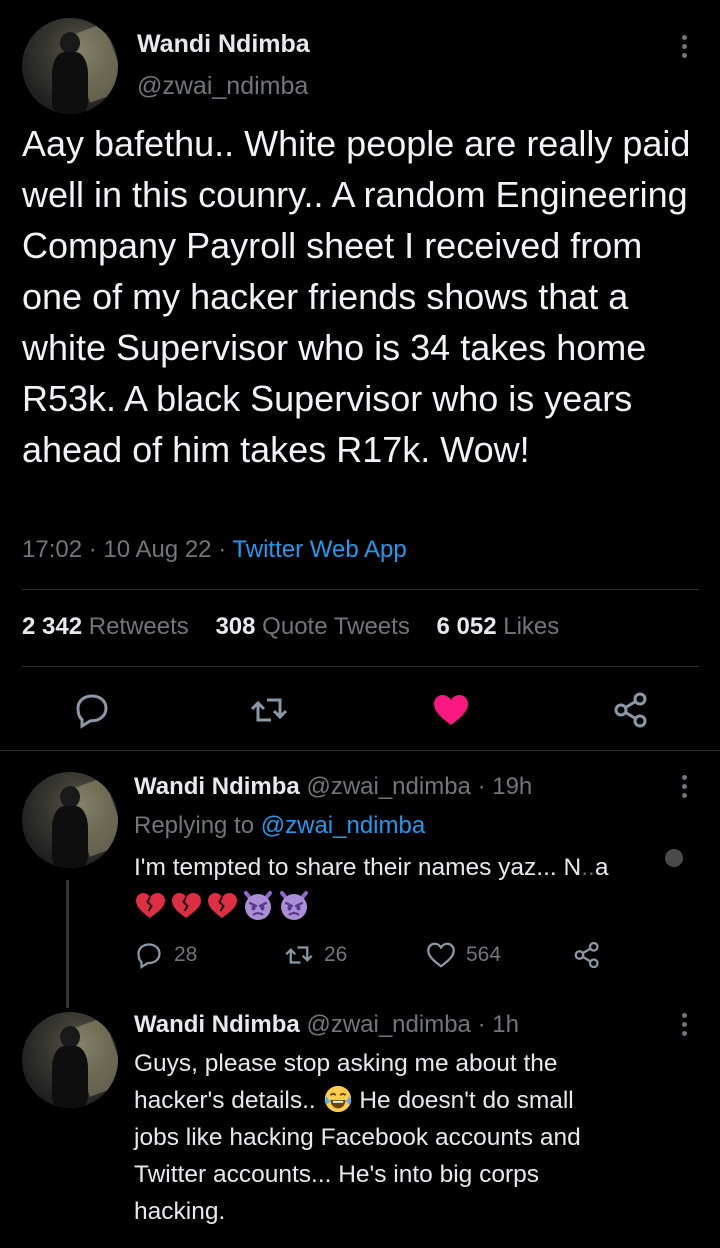  Describe the element at coordinates (674, 858) in the screenshot. I see `cursor-dot-icon` at that location.